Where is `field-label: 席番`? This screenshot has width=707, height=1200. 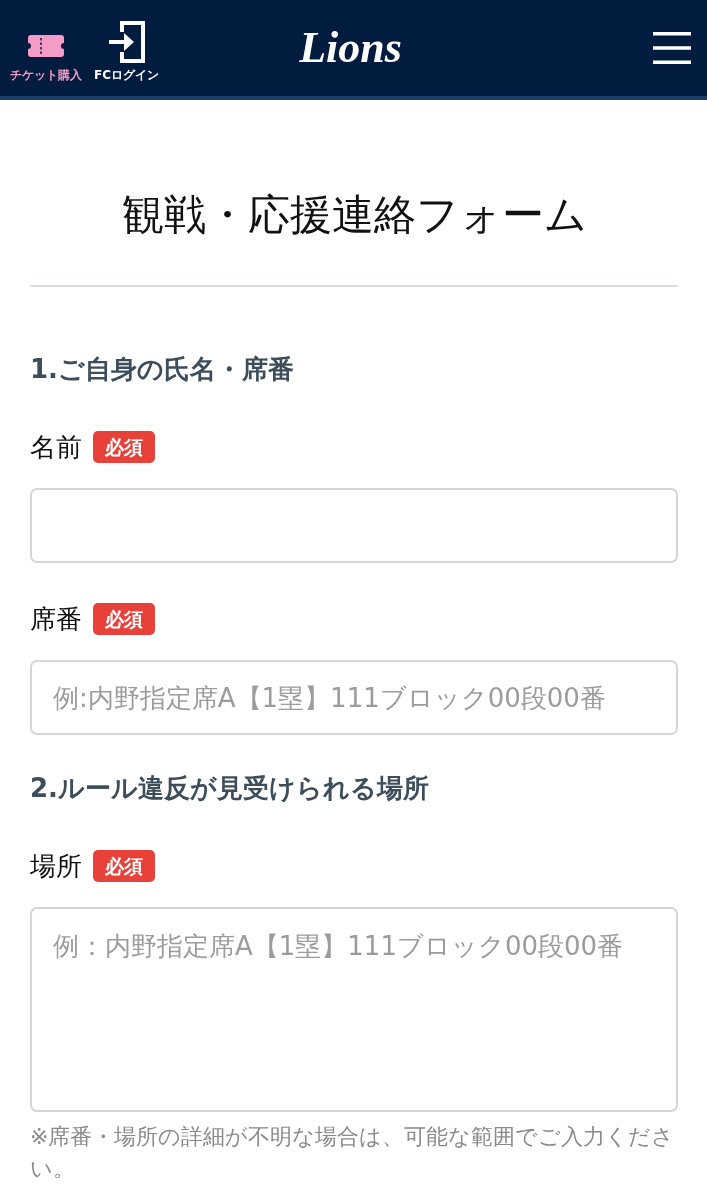 field-label: 席番 is located at coordinates (56, 619).